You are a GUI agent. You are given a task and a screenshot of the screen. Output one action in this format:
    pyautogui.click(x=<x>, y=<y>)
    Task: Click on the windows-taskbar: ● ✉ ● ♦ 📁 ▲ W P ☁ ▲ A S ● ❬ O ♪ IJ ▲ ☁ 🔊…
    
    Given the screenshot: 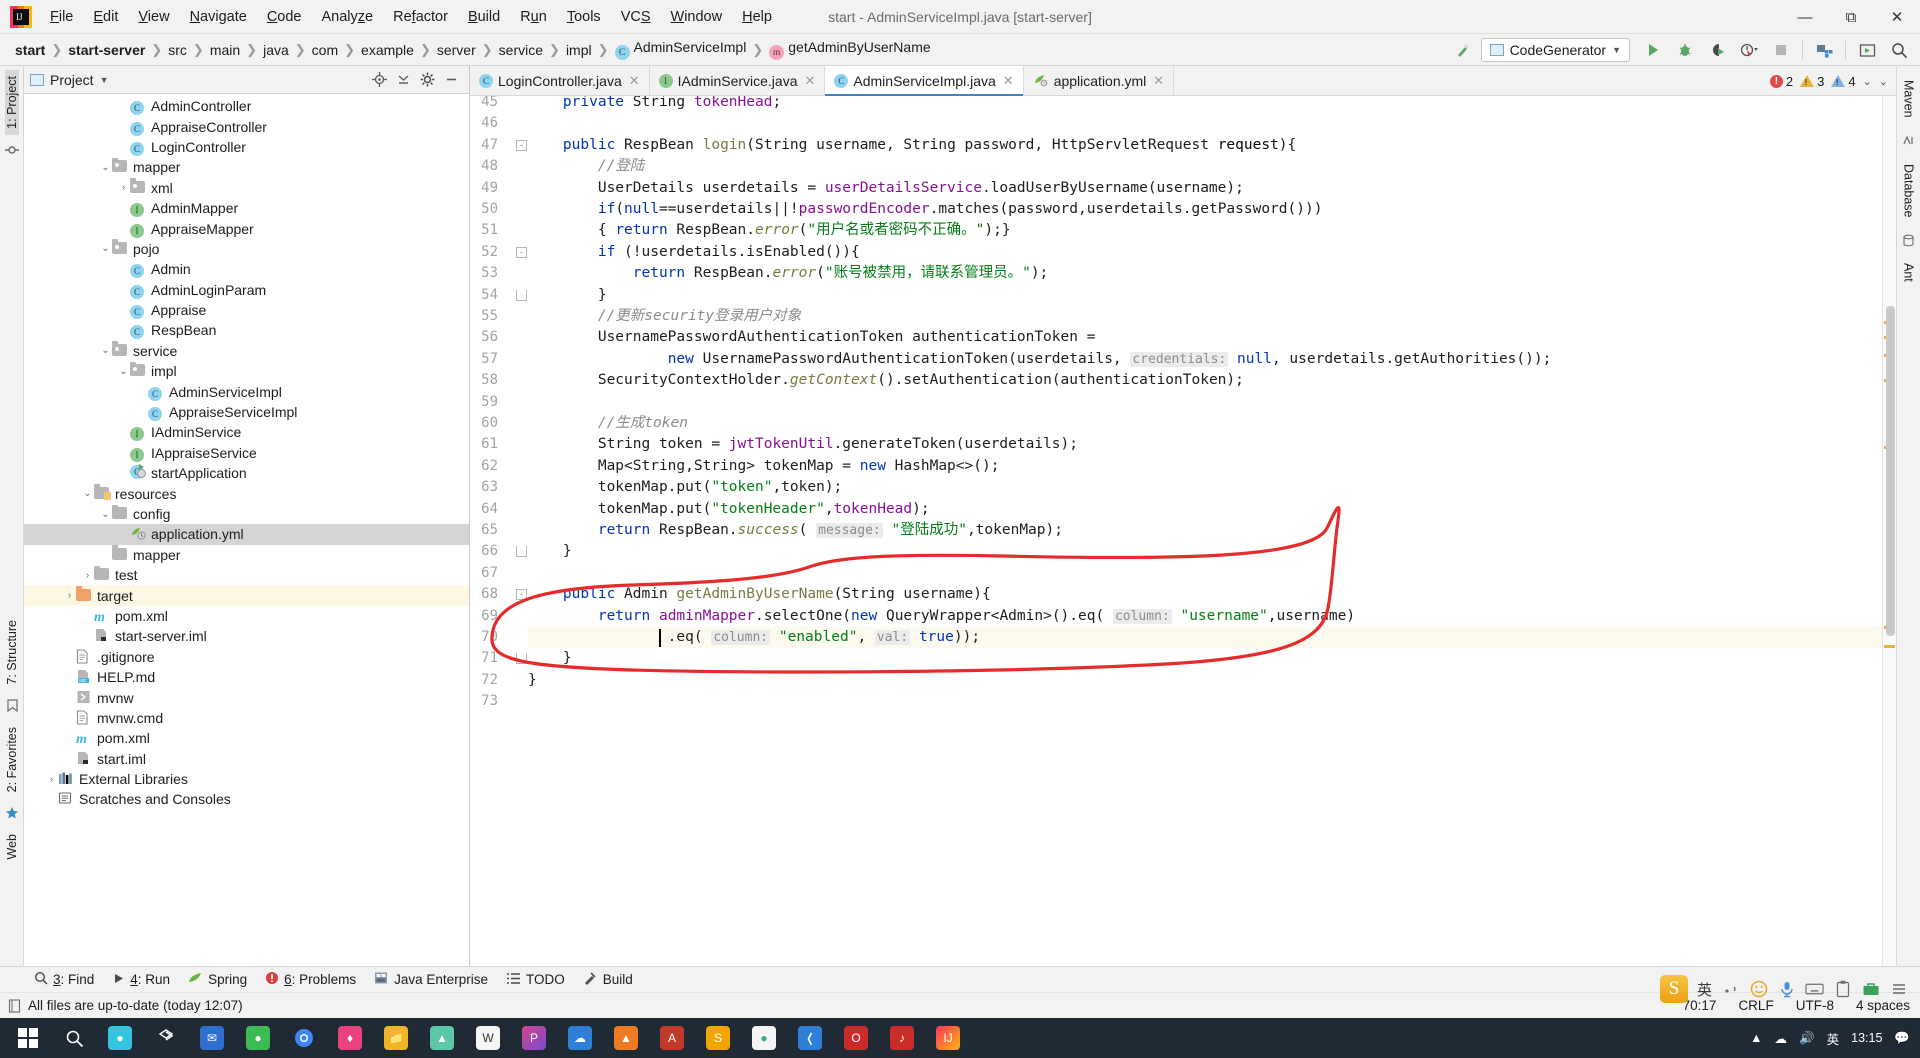 What is the action you would take?
    pyautogui.click(x=960, y=1038)
    